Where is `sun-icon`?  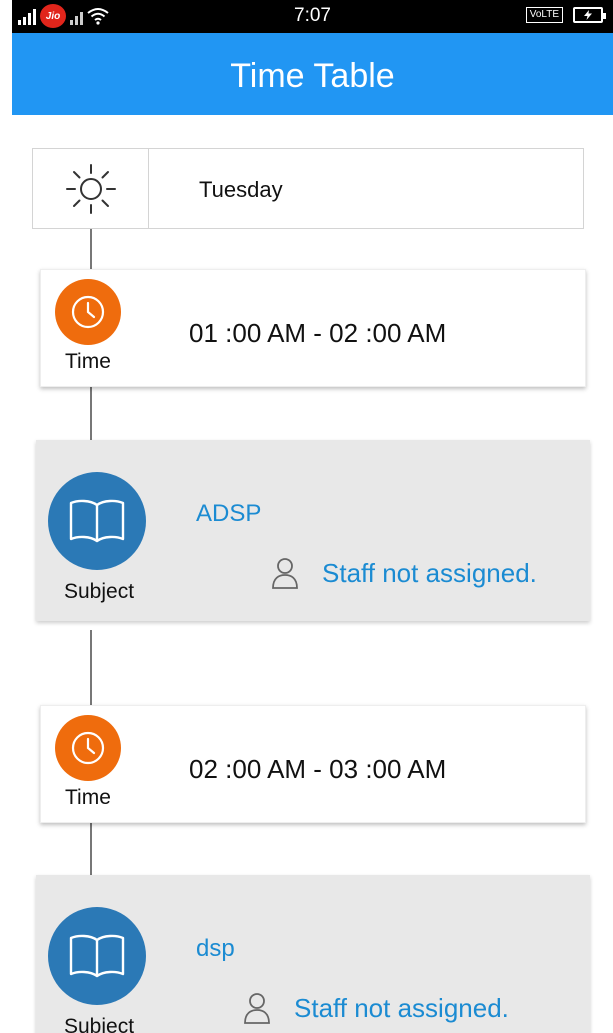 sun-icon is located at coordinates (90, 188).